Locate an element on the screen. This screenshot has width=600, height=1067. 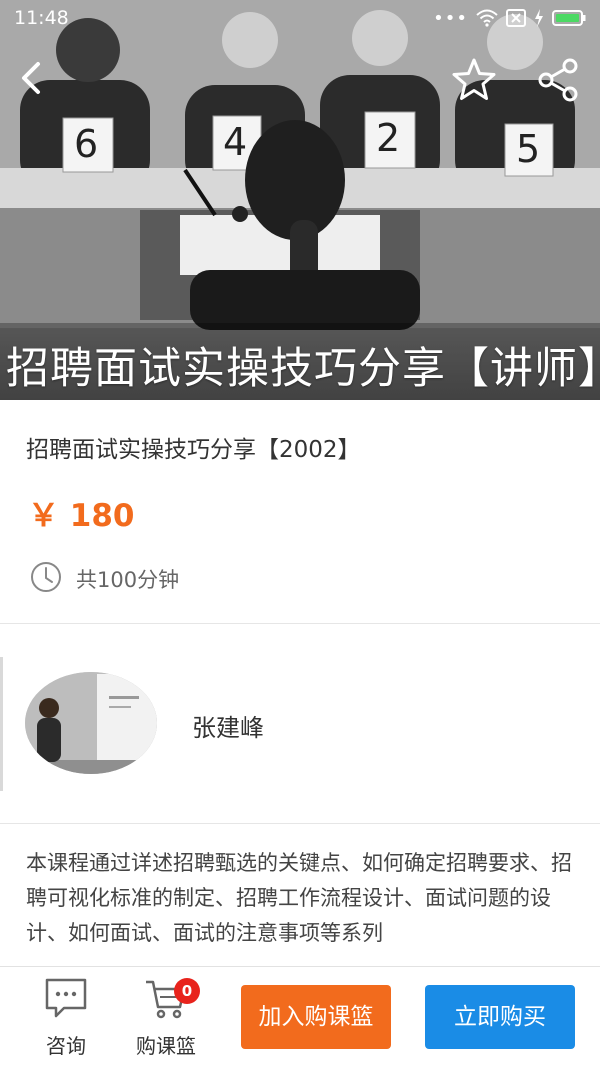
more-dots-icon: ••• is located at coordinates (450, 18).